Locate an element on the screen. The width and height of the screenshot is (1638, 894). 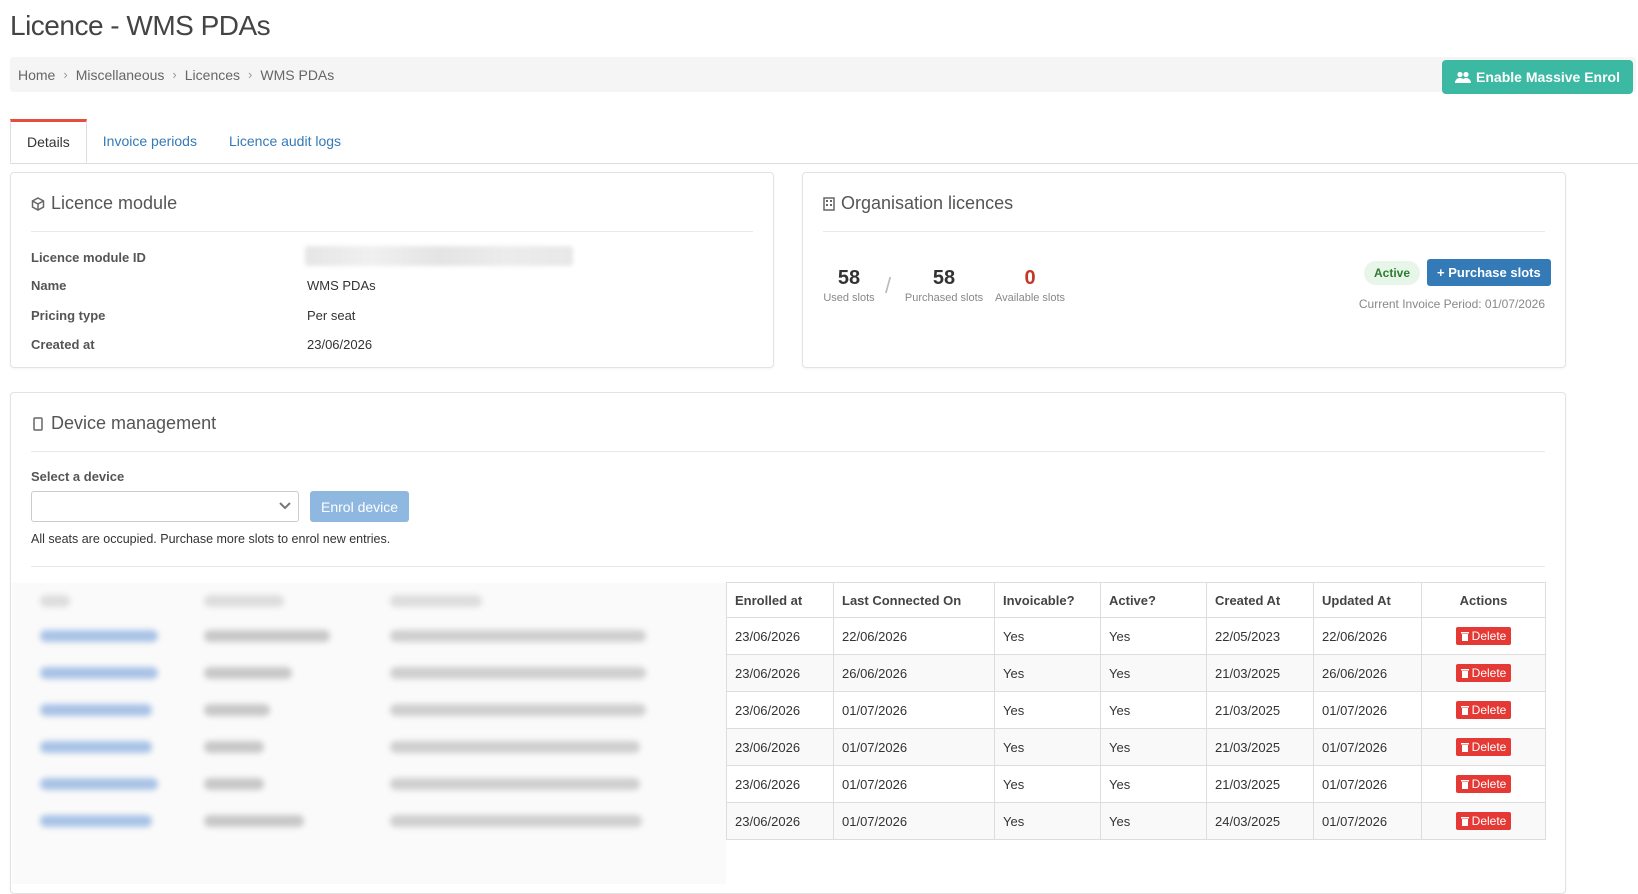
column-last-connected-on: Last Connected On is located at coordinates (914, 600).